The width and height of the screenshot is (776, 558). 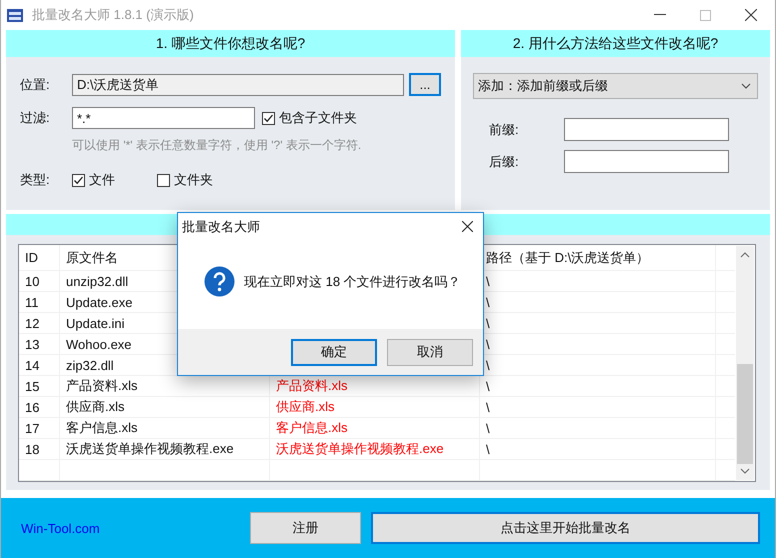 What do you see at coordinates (305, 528) in the screenshot?
I see `footer-button: 注册` at bounding box center [305, 528].